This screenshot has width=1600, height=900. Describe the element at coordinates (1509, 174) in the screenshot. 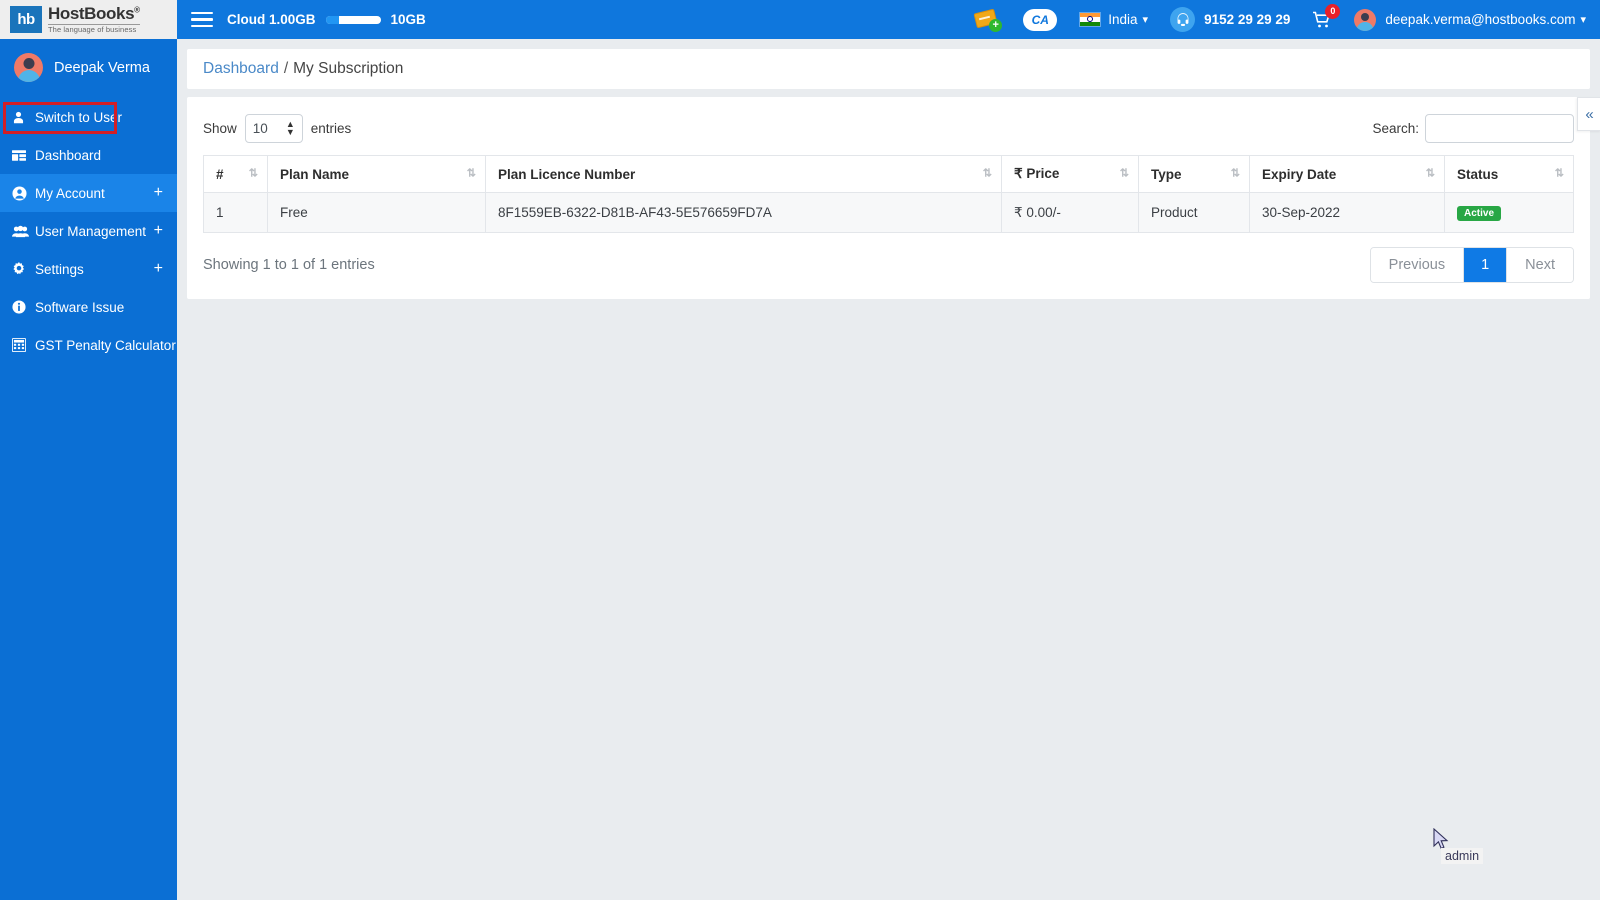

I see `column-header-status: Status ⇅` at that location.